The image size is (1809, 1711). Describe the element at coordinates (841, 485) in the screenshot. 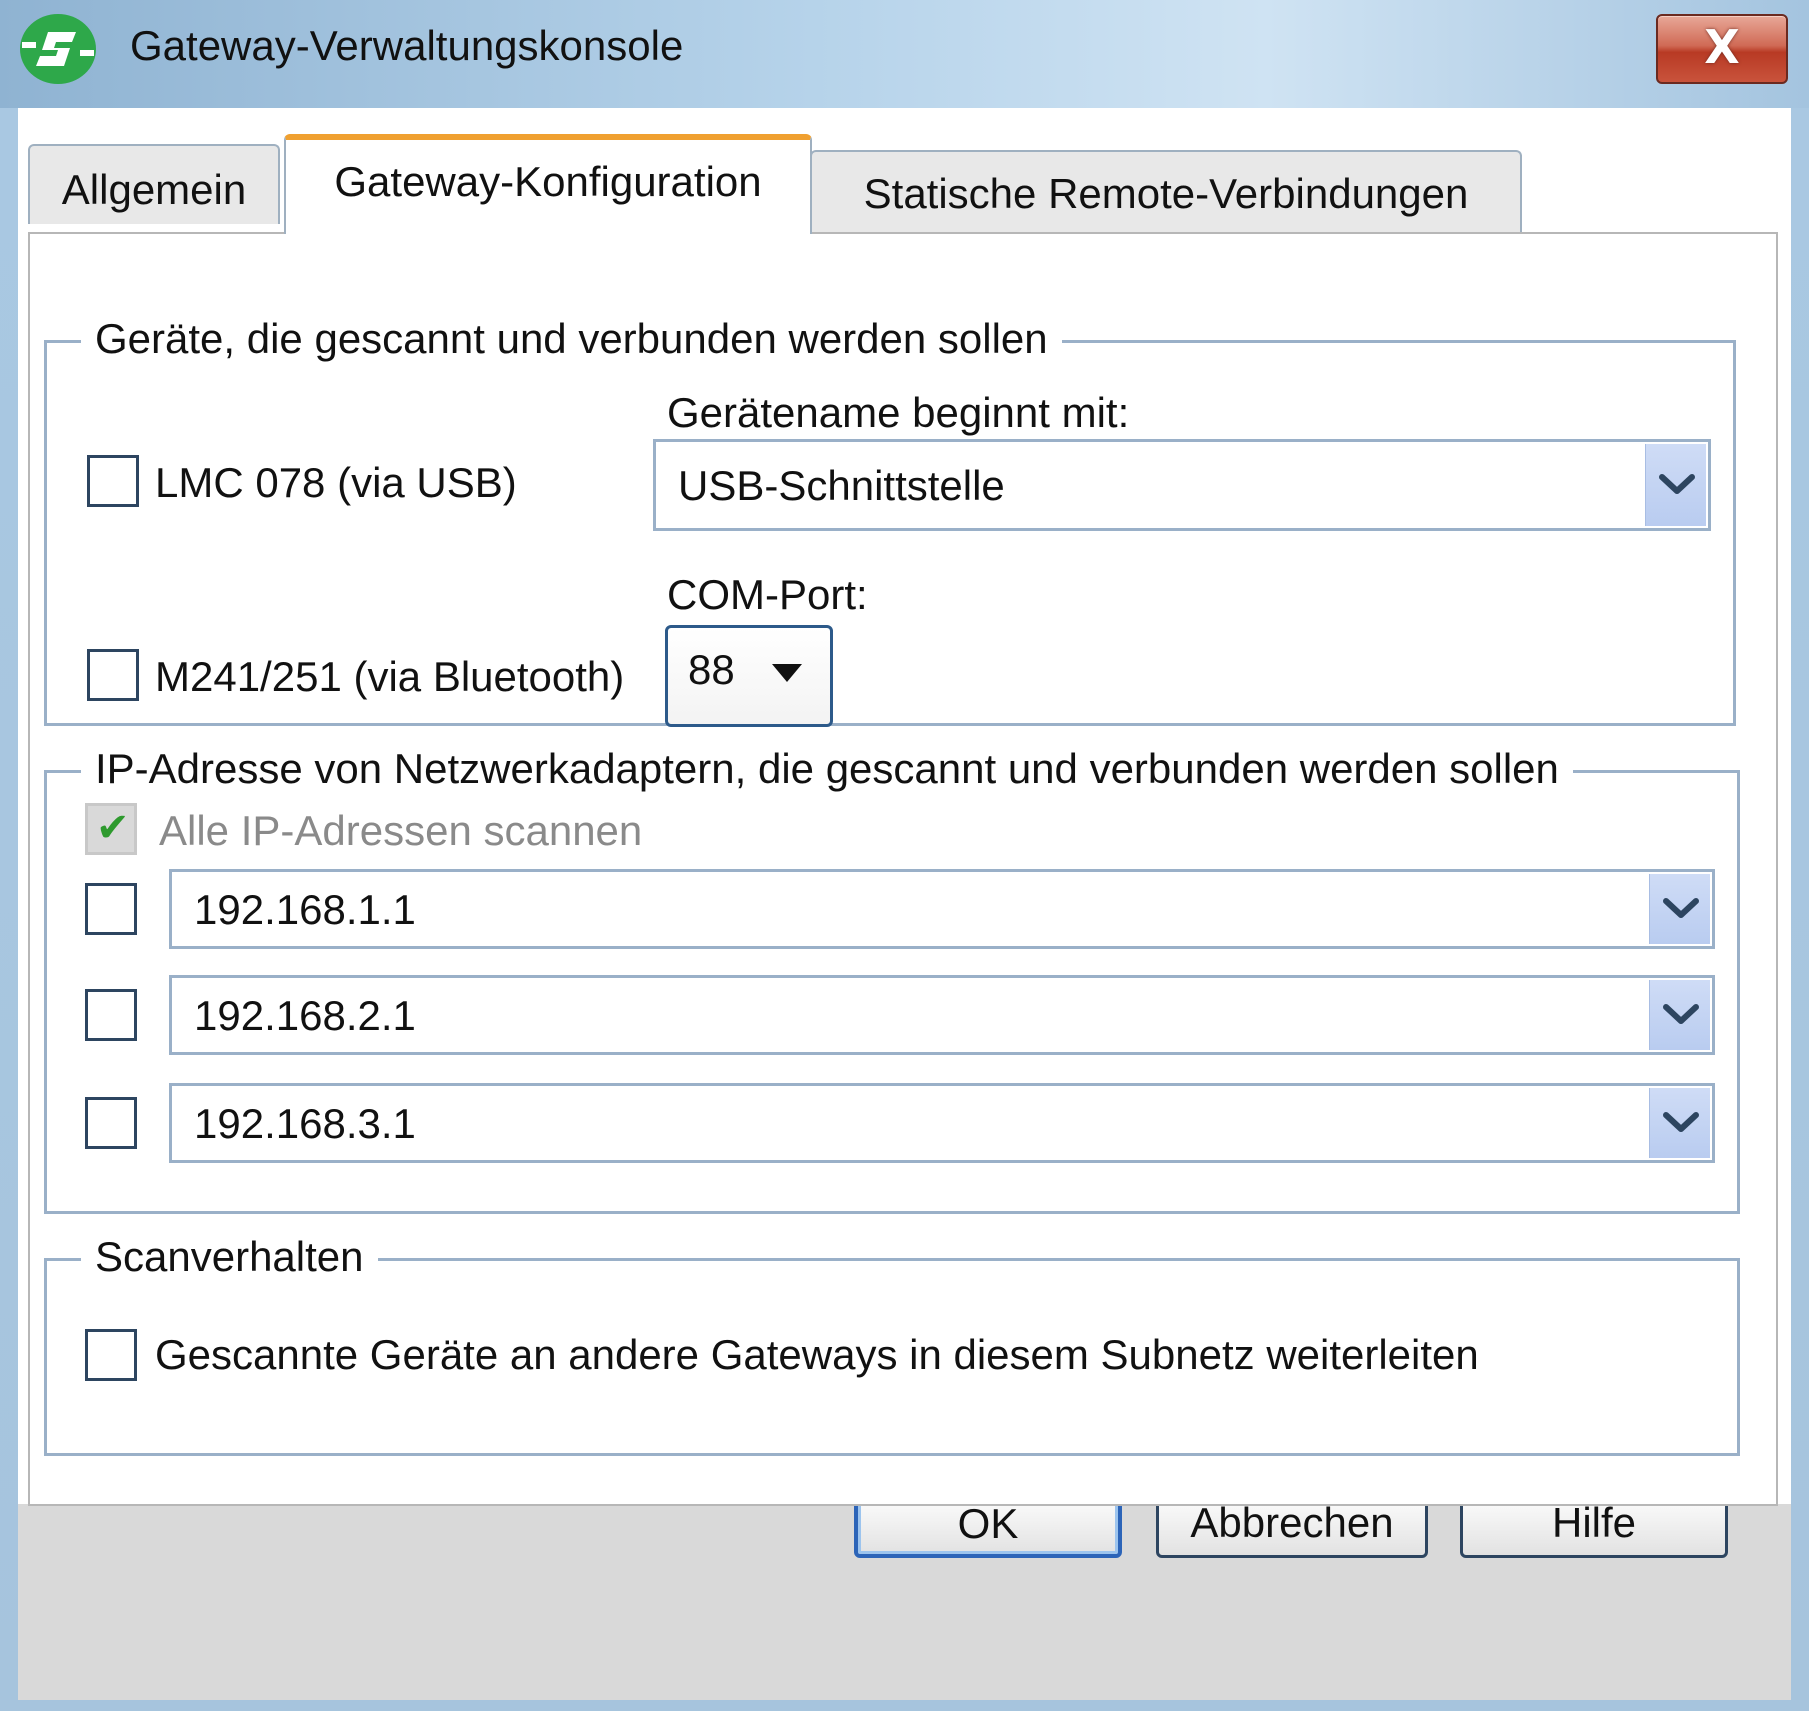

I see `device-name-value: USB-Schnittstelle` at that location.